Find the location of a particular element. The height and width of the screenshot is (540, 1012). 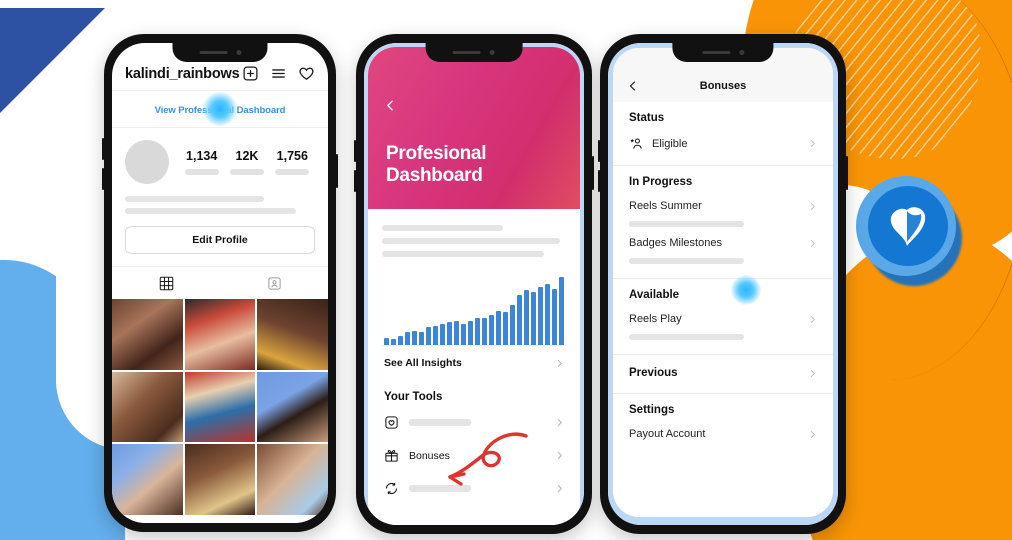

row-eligible: Eligible is located at coordinates (723, 140).